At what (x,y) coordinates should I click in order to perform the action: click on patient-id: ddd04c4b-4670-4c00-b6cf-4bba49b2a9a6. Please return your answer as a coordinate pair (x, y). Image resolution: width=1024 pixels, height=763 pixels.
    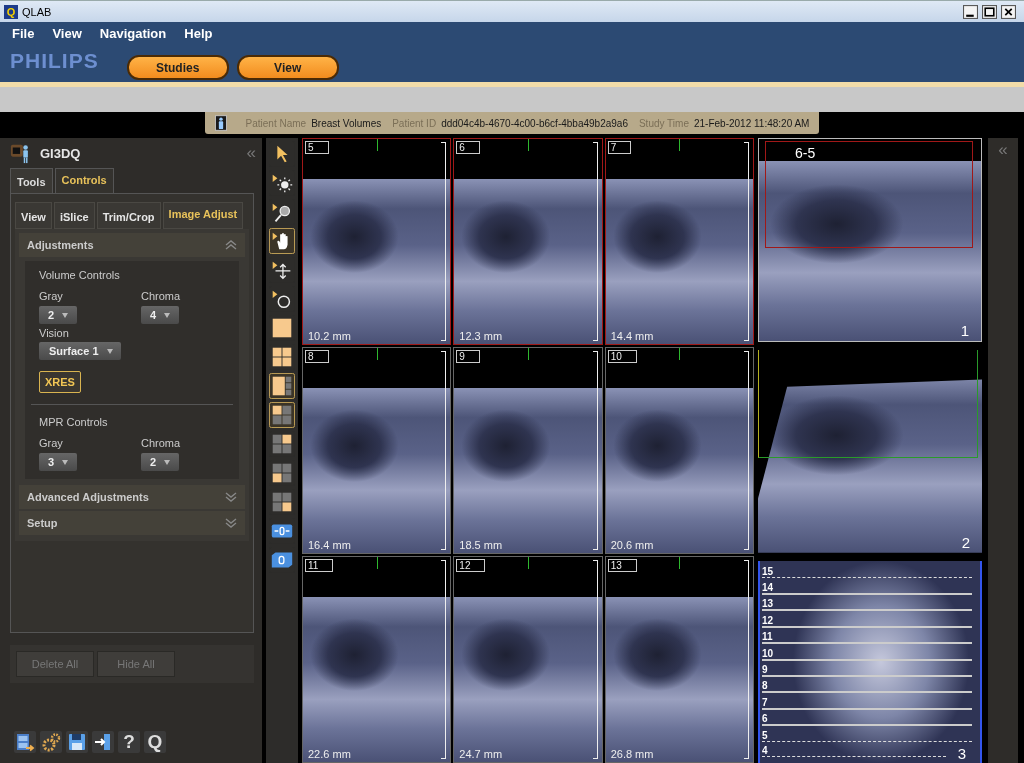
    Looking at the image, I should click on (534, 123).